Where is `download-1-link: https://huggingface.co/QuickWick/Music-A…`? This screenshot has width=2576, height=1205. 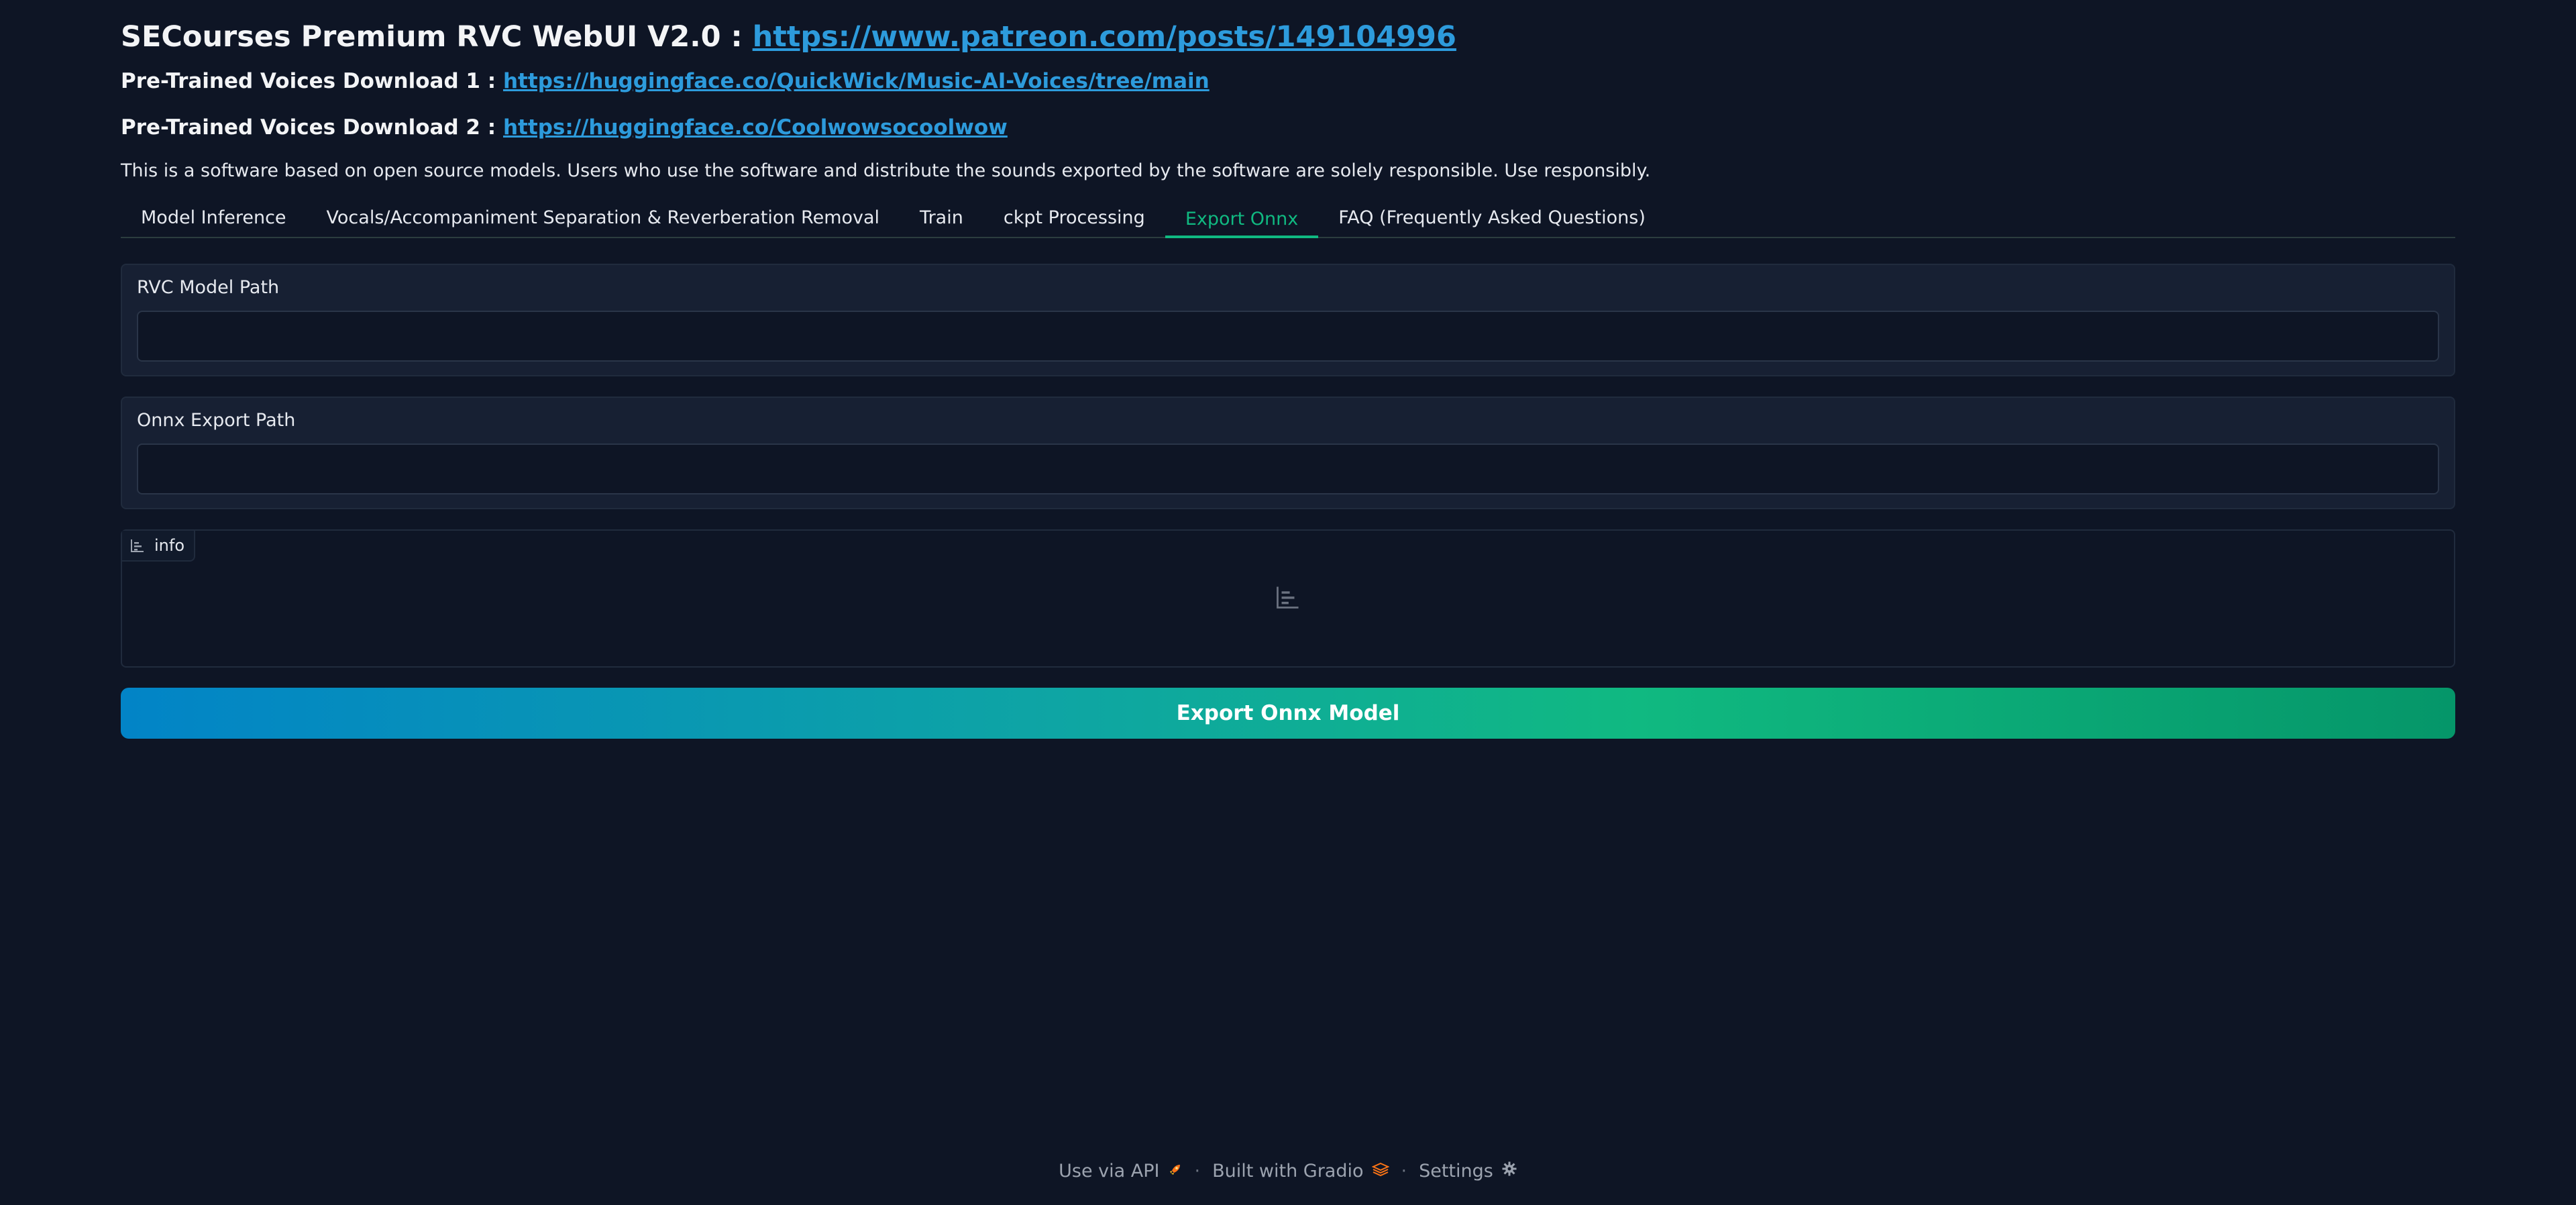
download-1-link: https://huggingface.co/QuickWick/Music-A… is located at coordinates (856, 81).